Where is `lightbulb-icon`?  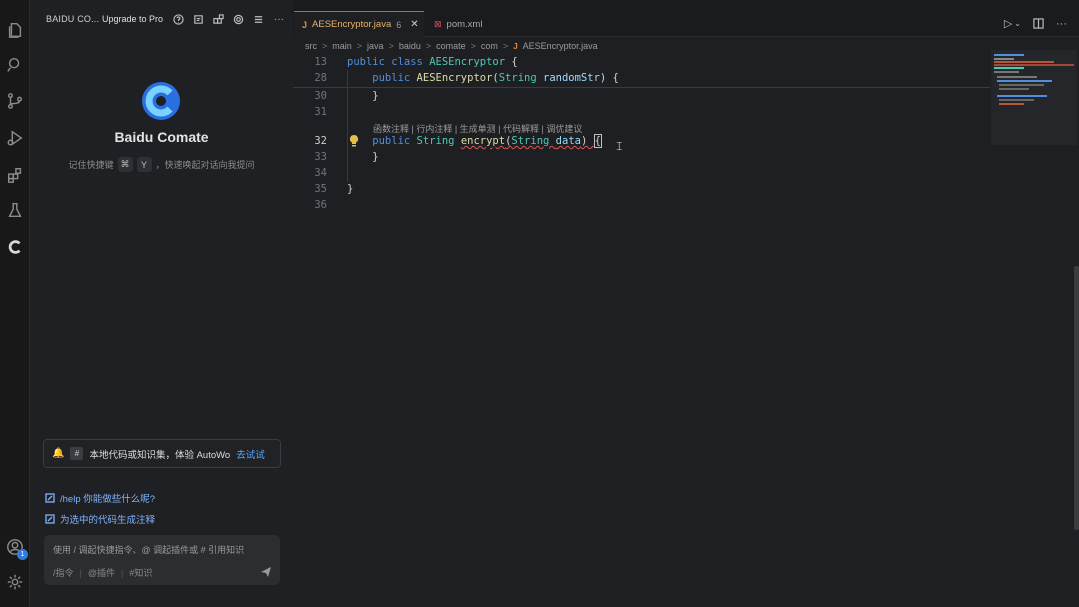 lightbulb-icon is located at coordinates (354, 139).